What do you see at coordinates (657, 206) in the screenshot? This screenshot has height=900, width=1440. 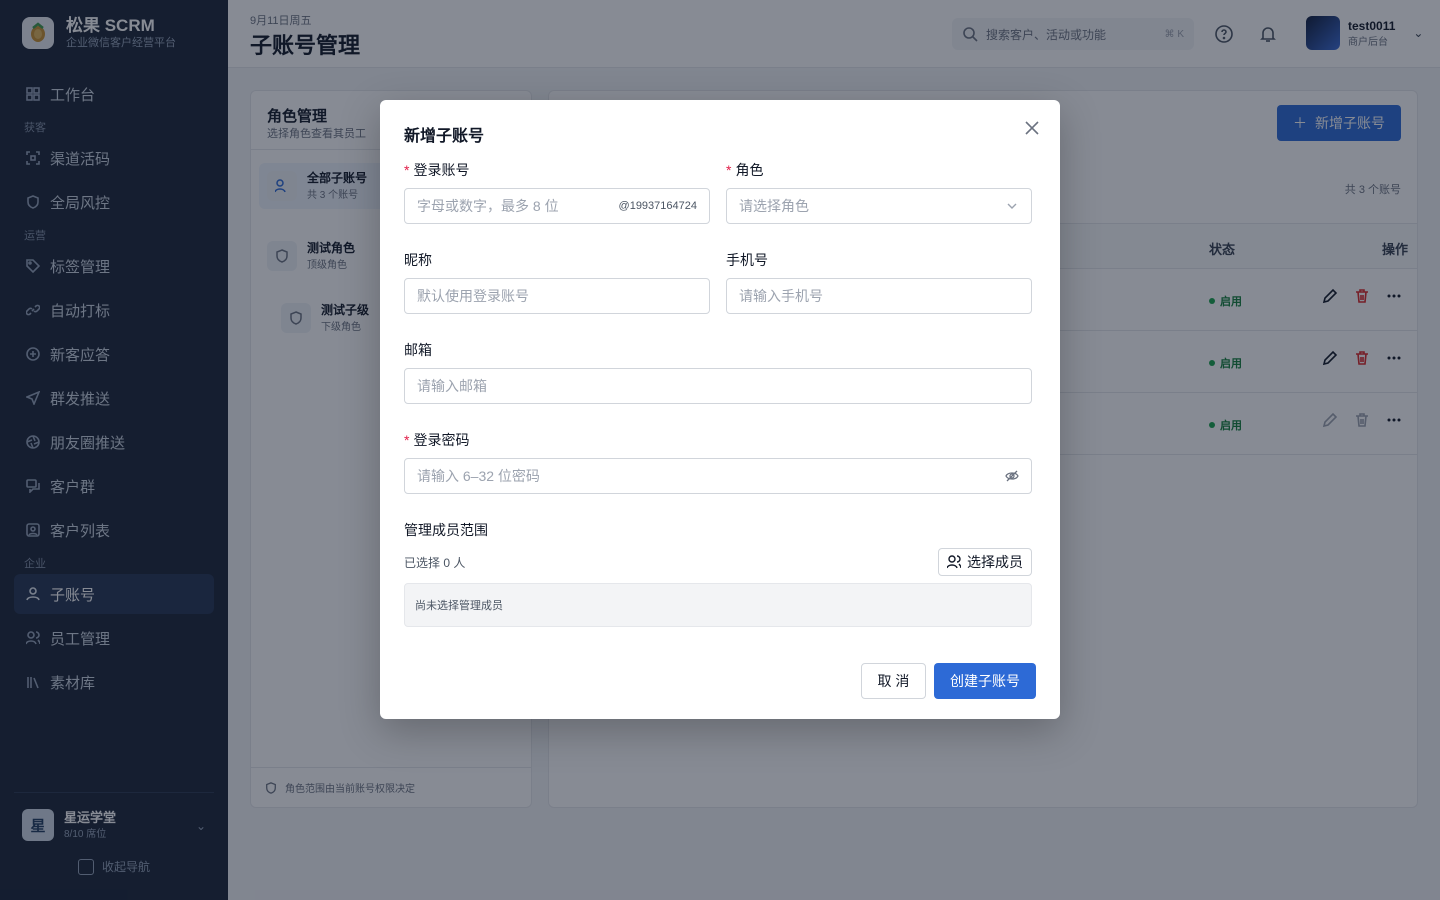 I see `login-account-suffix: @19937164724` at bounding box center [657, 206].